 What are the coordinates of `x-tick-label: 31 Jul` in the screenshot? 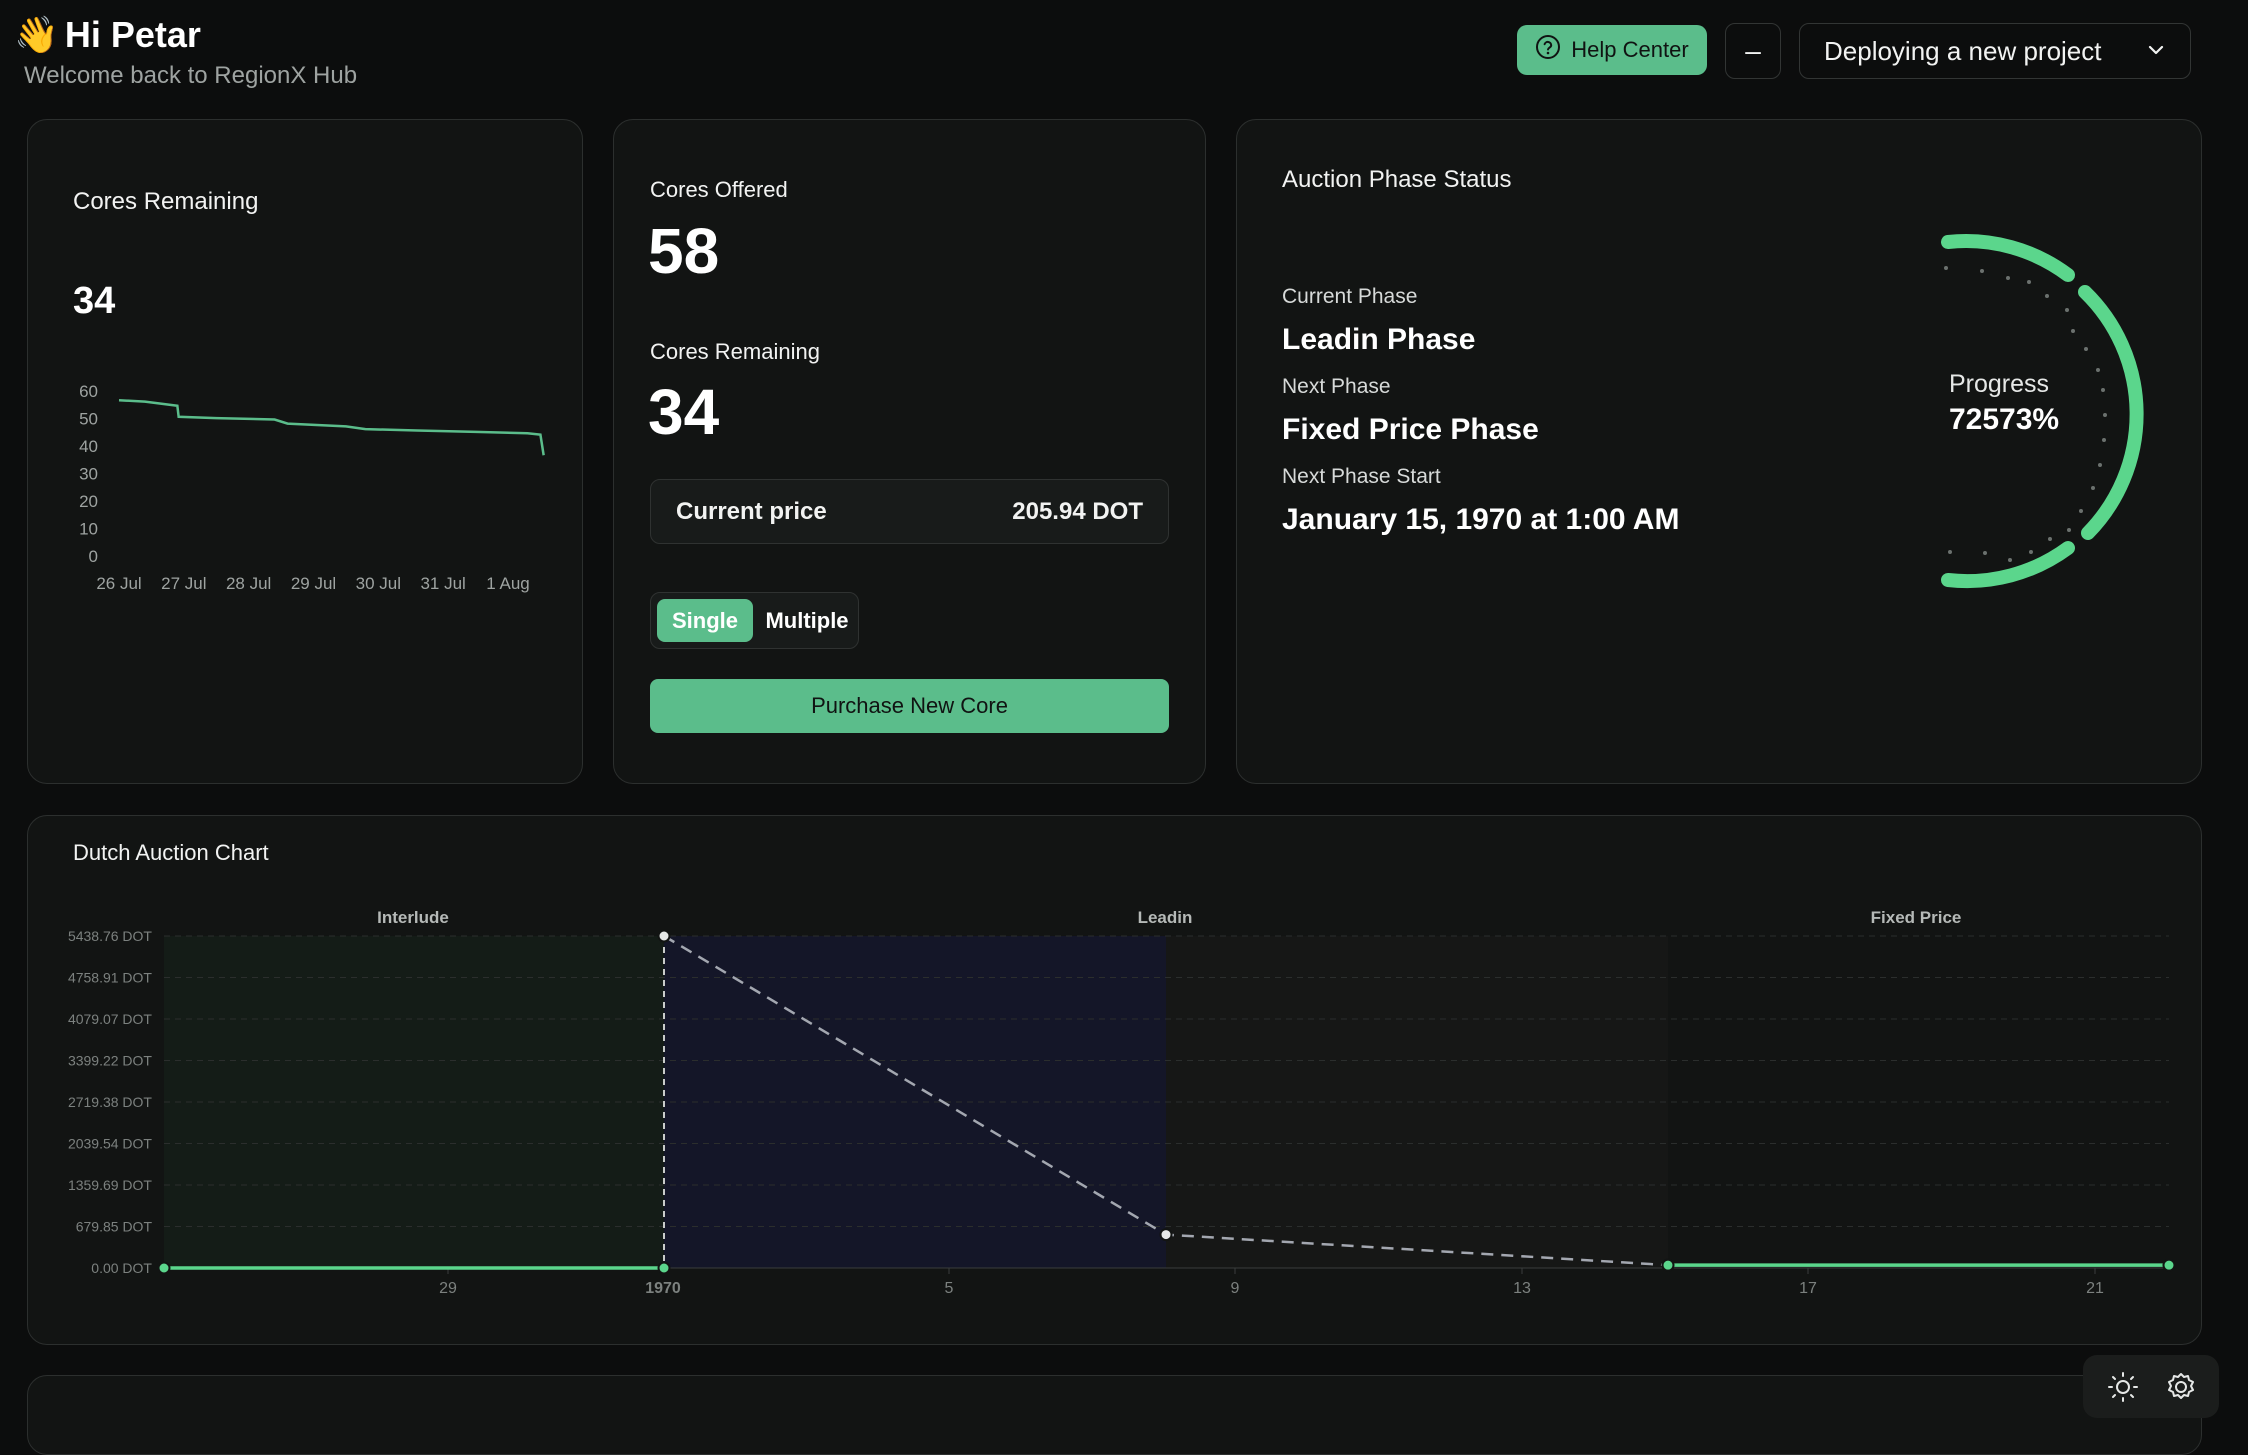 It's located at (442, 583).